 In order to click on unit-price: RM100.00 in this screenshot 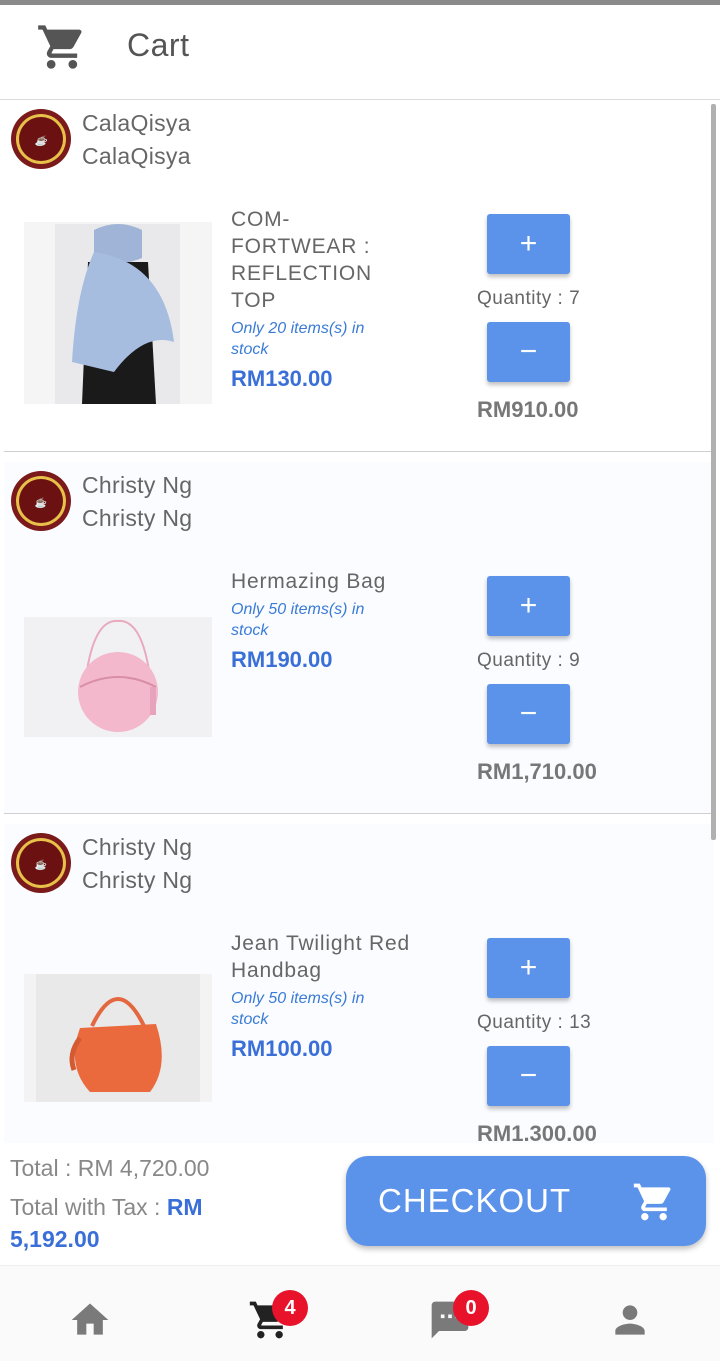, I will do `click(282, 1048)`.